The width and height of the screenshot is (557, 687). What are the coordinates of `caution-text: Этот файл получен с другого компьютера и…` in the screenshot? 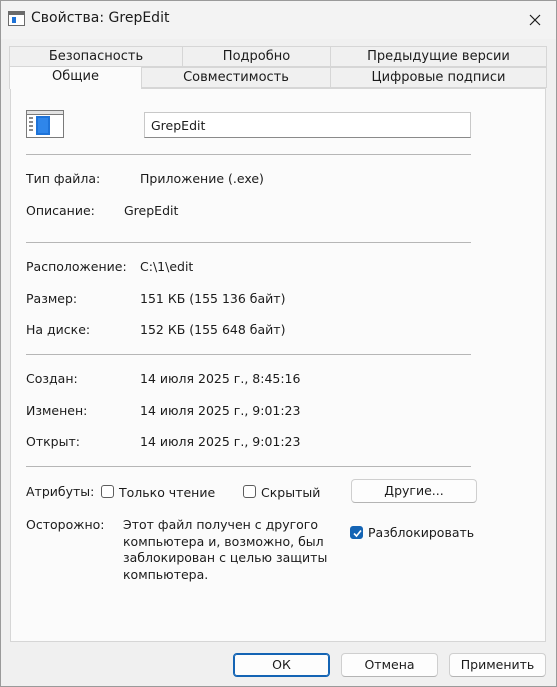 It's located at (225, 549).